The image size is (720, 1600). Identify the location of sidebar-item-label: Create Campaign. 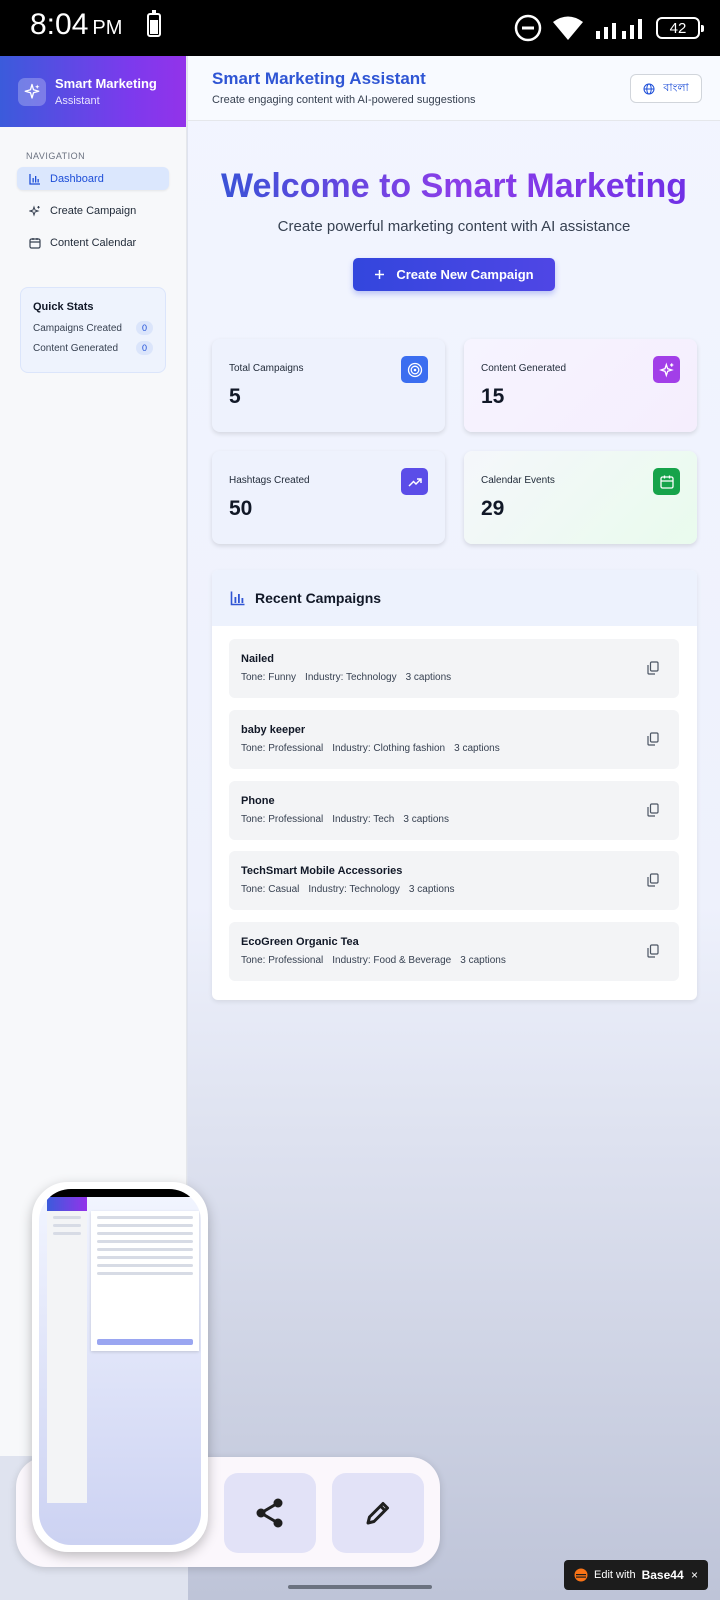
(93, 210).